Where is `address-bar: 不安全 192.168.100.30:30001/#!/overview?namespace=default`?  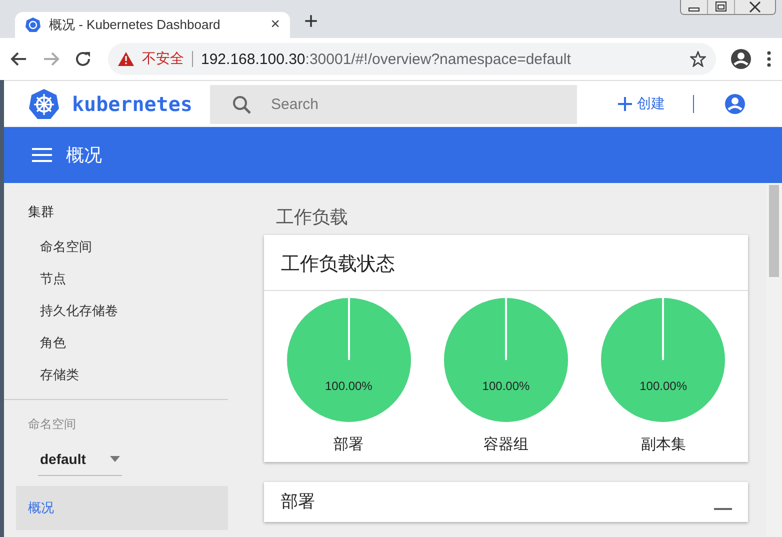 address-bar: 不安全 192.168.100.30:30001/#!/overview?namespace=default is located at coordinates (412, 59).